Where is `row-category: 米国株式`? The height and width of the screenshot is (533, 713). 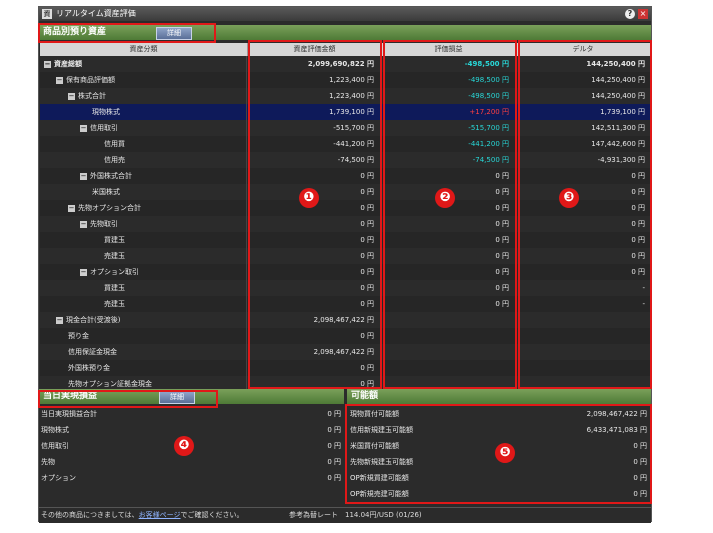
row-category: 米国株式 is located at coordinates (143, 192).